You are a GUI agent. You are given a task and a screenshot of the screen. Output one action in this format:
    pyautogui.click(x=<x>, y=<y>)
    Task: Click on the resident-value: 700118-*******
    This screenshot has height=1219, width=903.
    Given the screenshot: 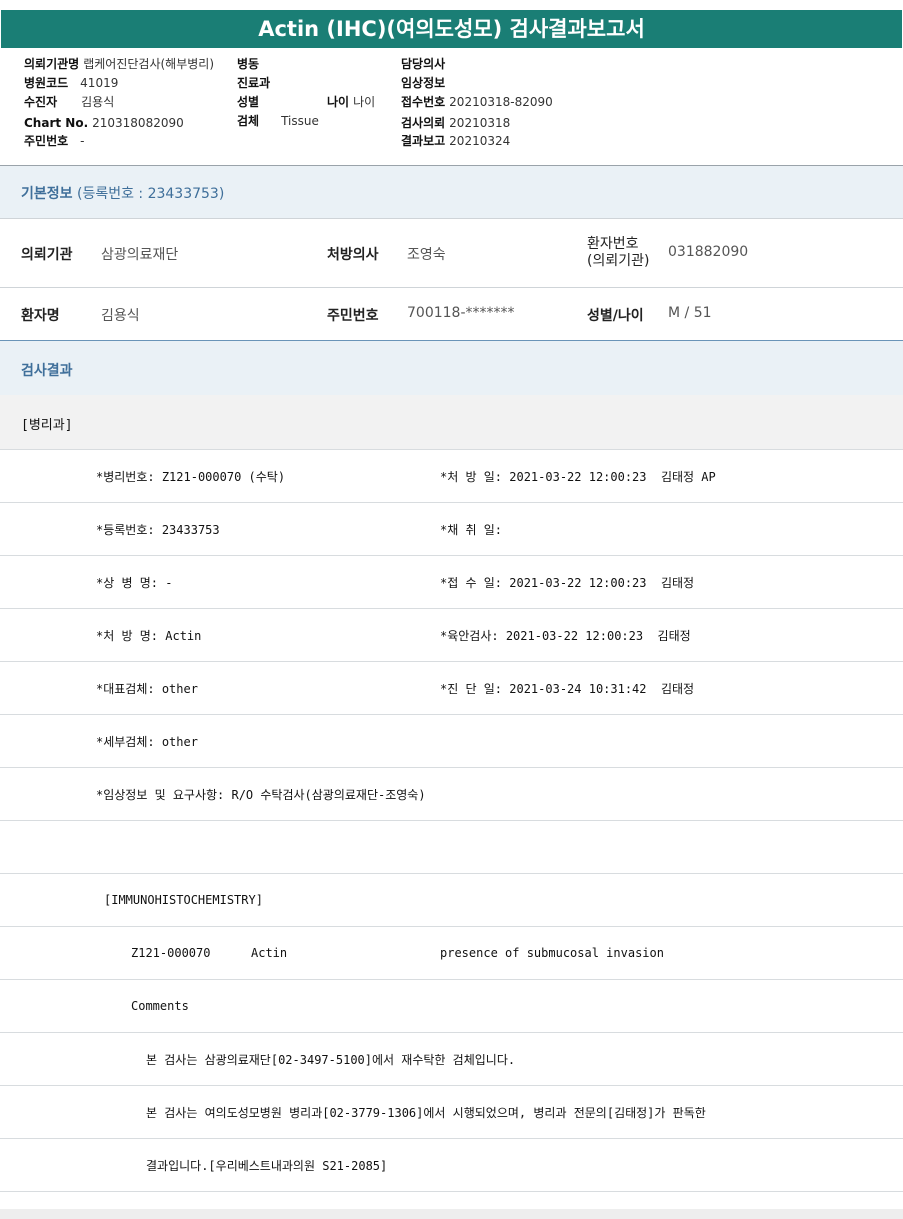 What is the action you would take?
    pyautogui.click(x=461, y=313)
    